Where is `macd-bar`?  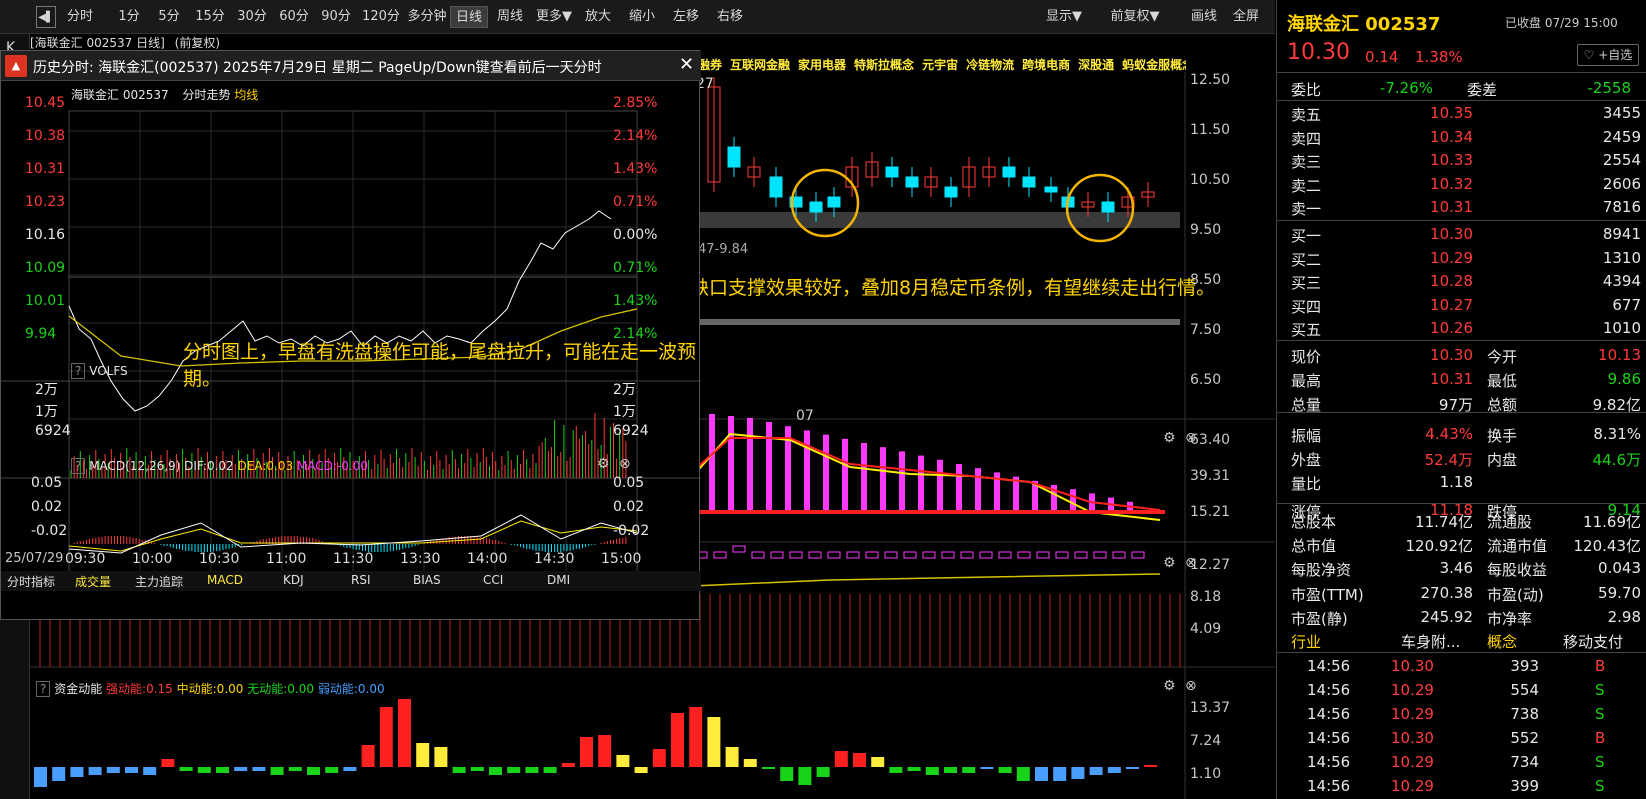 macd-bar is located at coordinates (940, 485).